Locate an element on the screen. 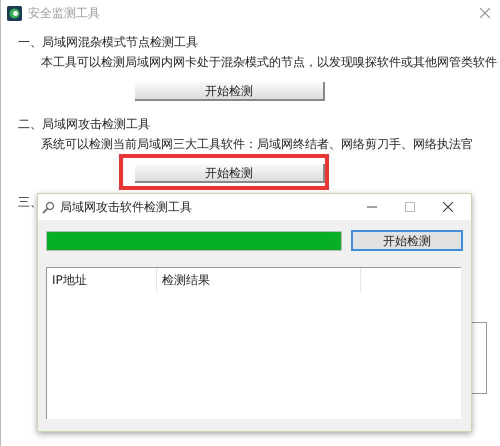 The image size is (500, 446). column-header: 检测结果 is located at coordinates (259, 280).